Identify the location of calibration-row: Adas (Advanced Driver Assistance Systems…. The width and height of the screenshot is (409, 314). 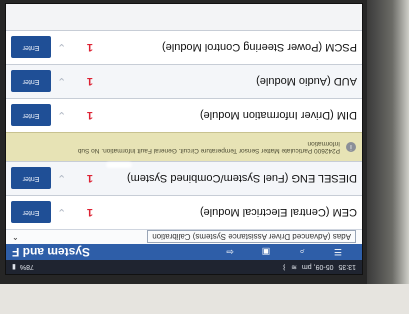
(184, 236).